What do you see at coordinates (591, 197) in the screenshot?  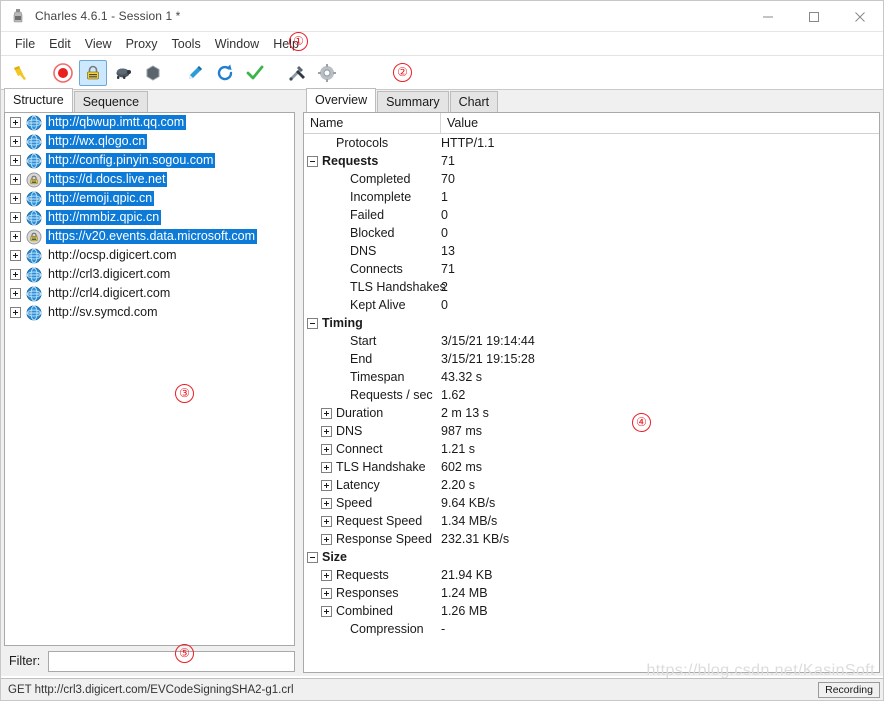 I see `table-row: Incomplete 1` at bounding box center [591, 197].